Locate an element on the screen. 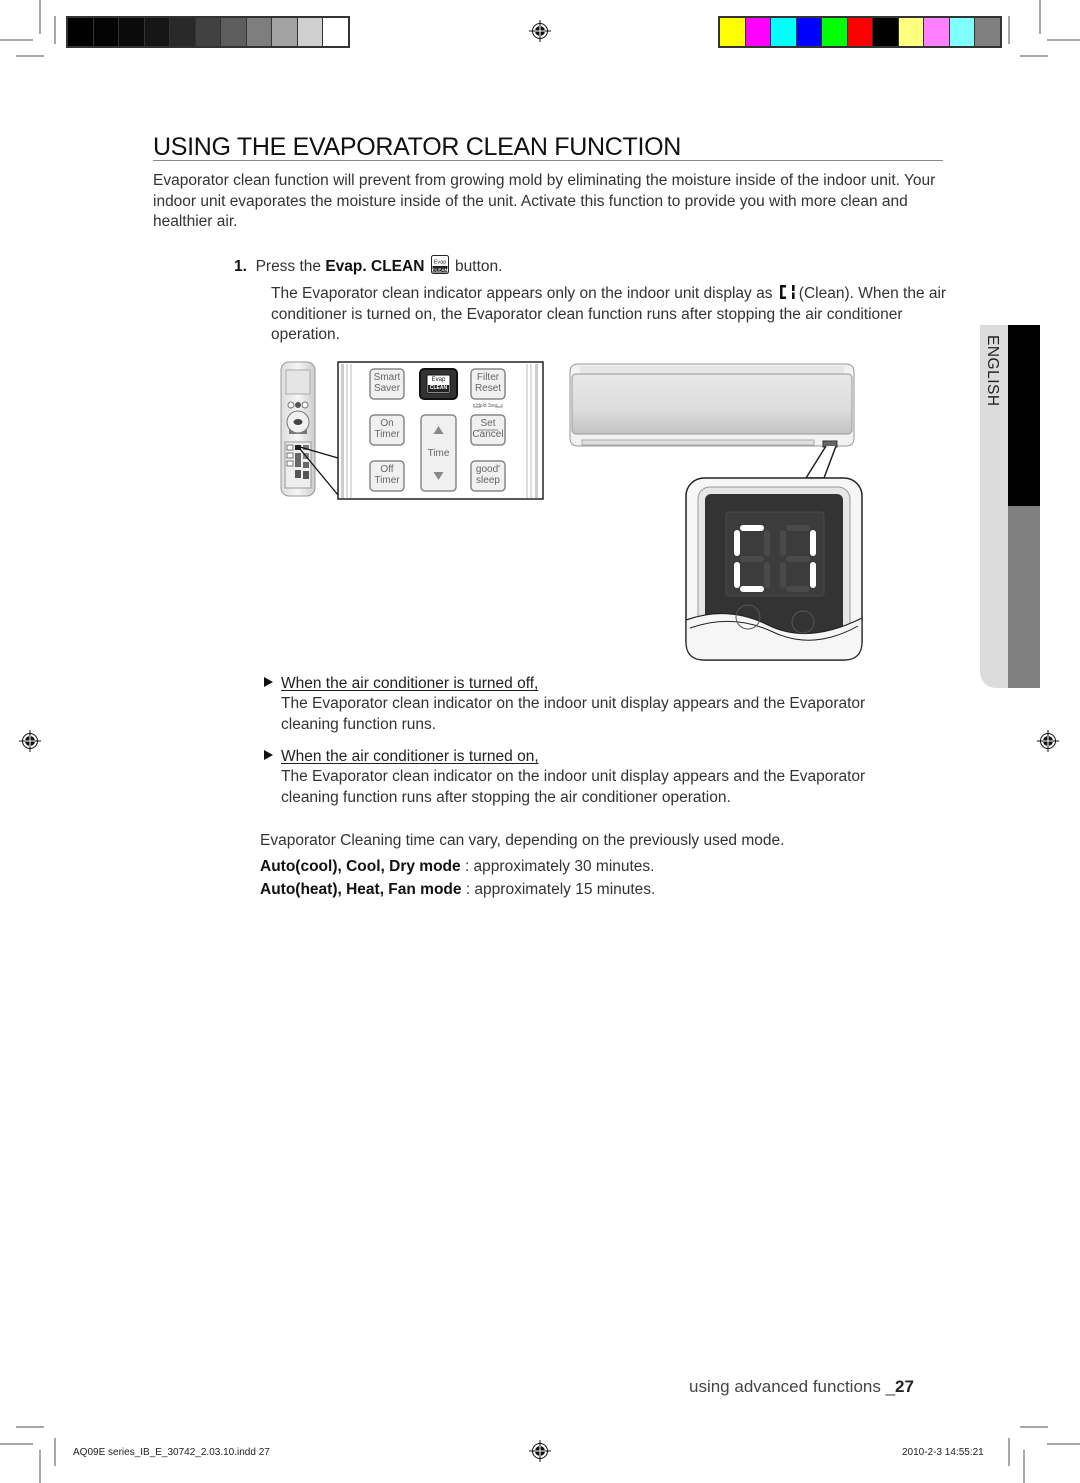 Image resolution: width=1080 pixels, height=1483 pixels. section-name: using advanced functions _ is located at coordinates (792, 1386).